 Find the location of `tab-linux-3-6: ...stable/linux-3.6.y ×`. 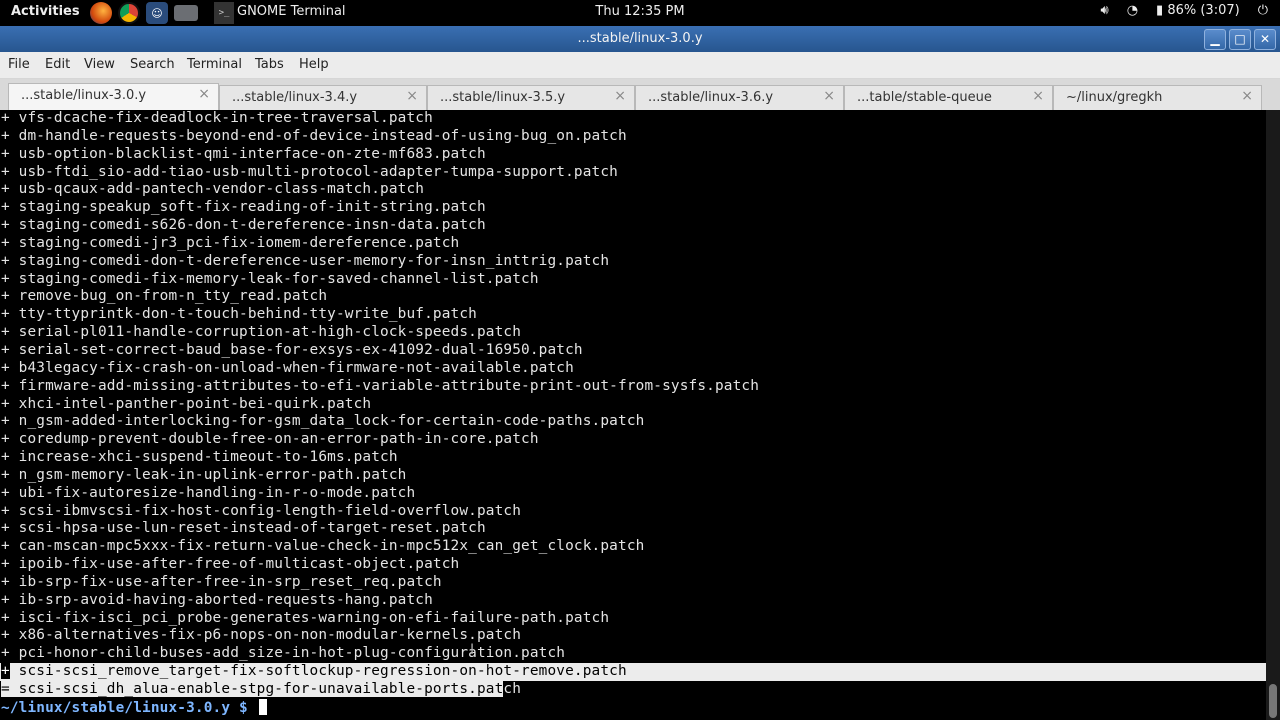

tab-linux-3-6: ...stable/linux-3.6.y × is located at coordinates (739, 97).